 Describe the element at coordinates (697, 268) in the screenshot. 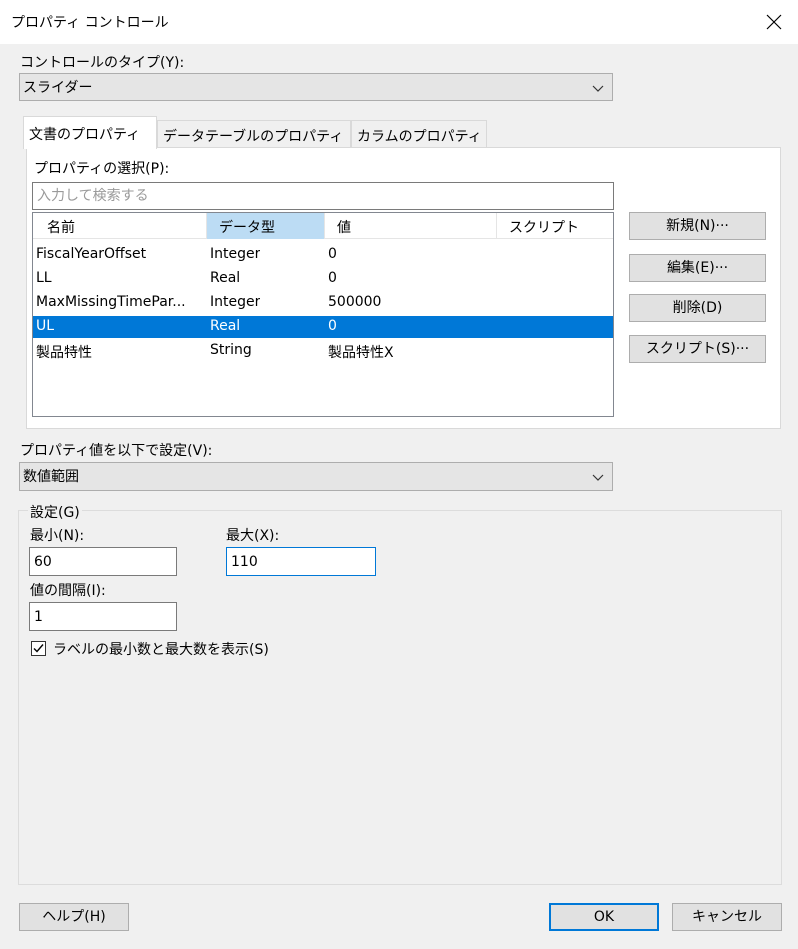

I see `edit-button: 編集(E)···` at that location.